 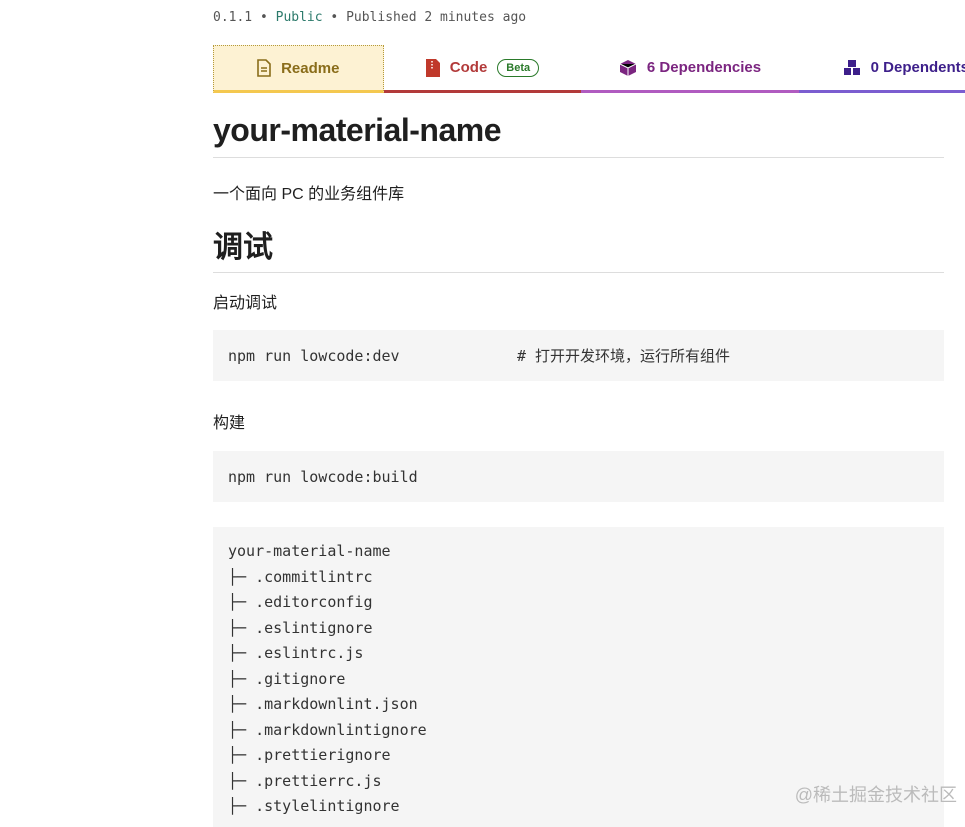 I want to click on watermark: @稀土掘金技术社区, so click(x=875, y=795).